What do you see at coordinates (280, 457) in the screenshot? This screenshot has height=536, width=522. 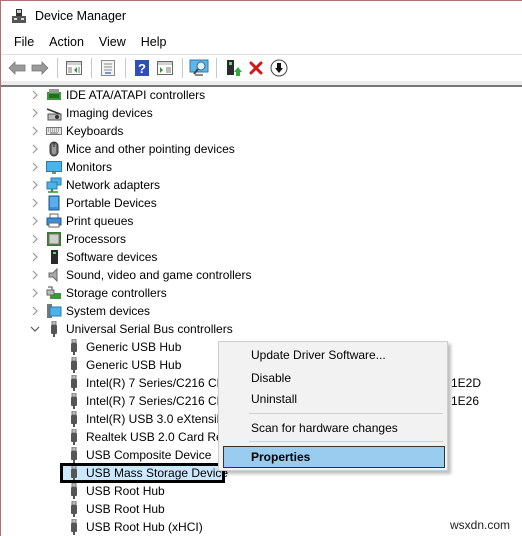 I see `context-menu-properties: Properties` at bounding box center [280, 457].